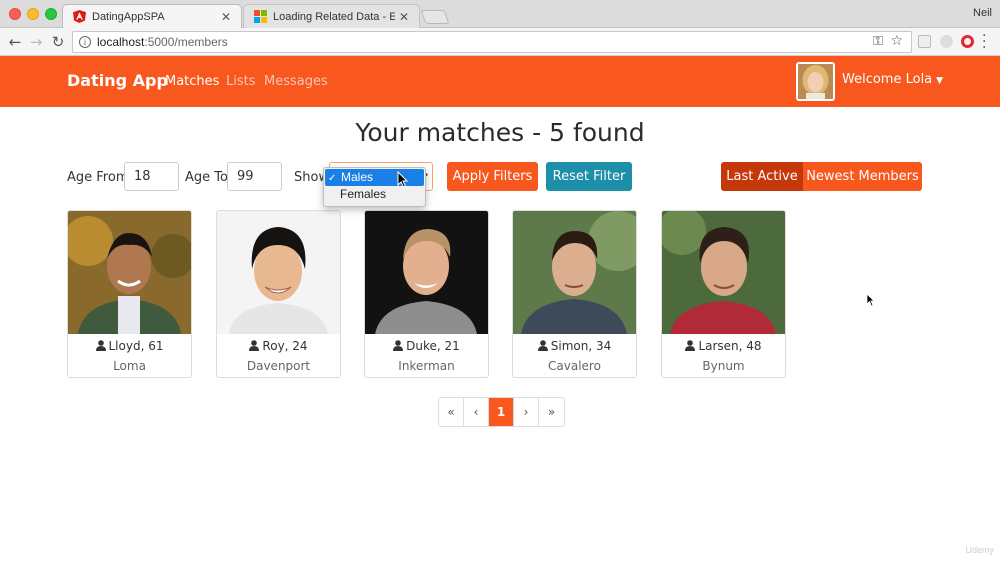  I want to click on new-tab-button, so click(435, 17).